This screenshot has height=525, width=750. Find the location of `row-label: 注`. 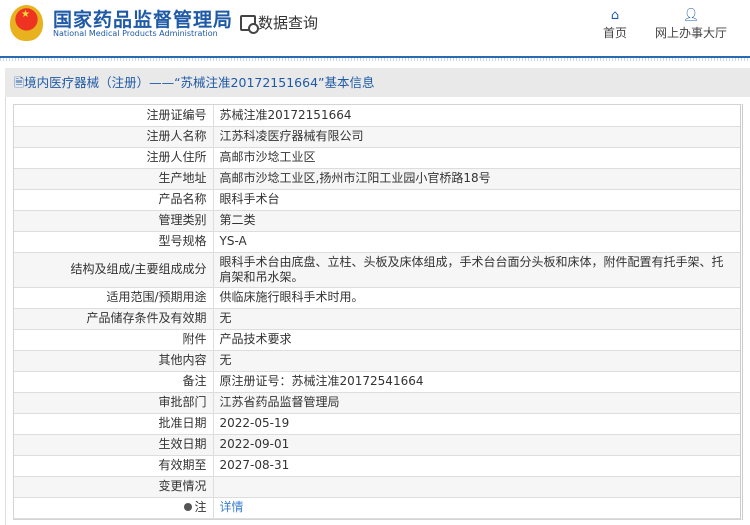

row-label: 注 is located at coordinates (114, 508).